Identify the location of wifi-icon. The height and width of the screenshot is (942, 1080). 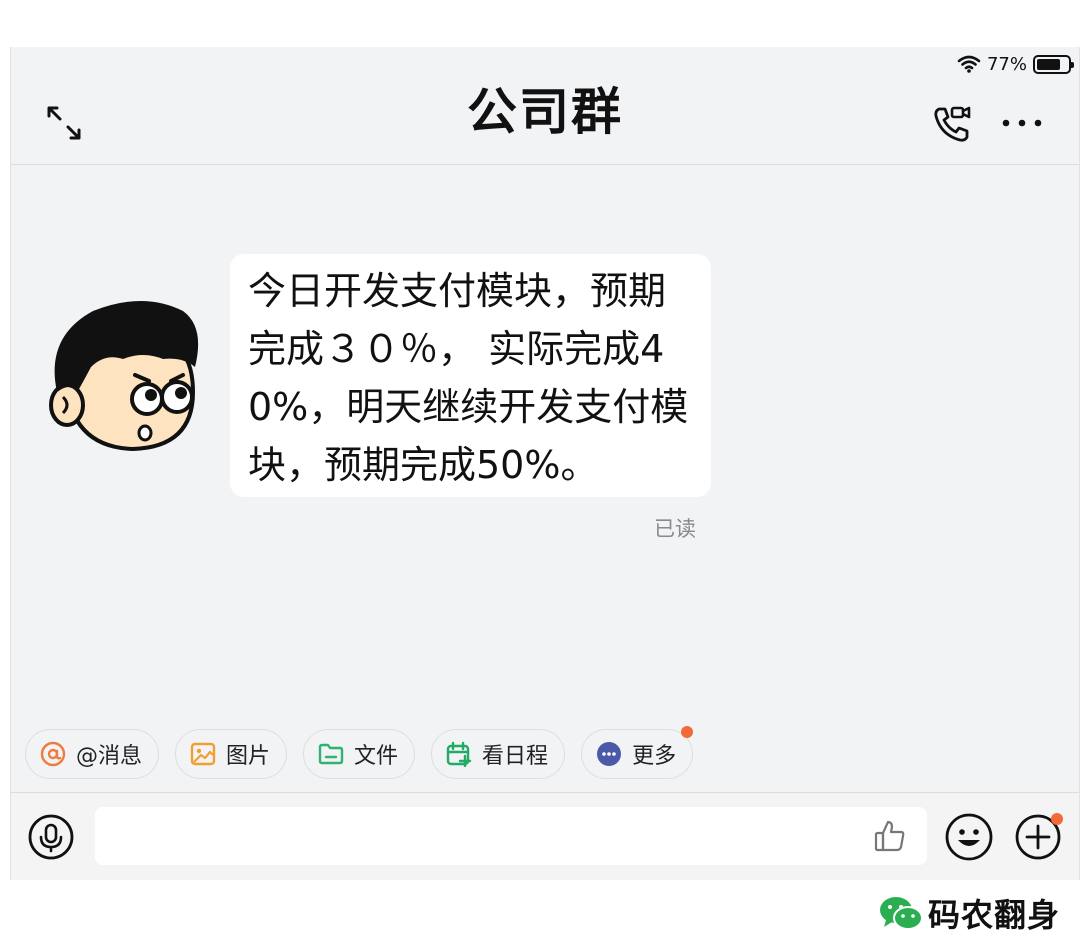
(969, 64).